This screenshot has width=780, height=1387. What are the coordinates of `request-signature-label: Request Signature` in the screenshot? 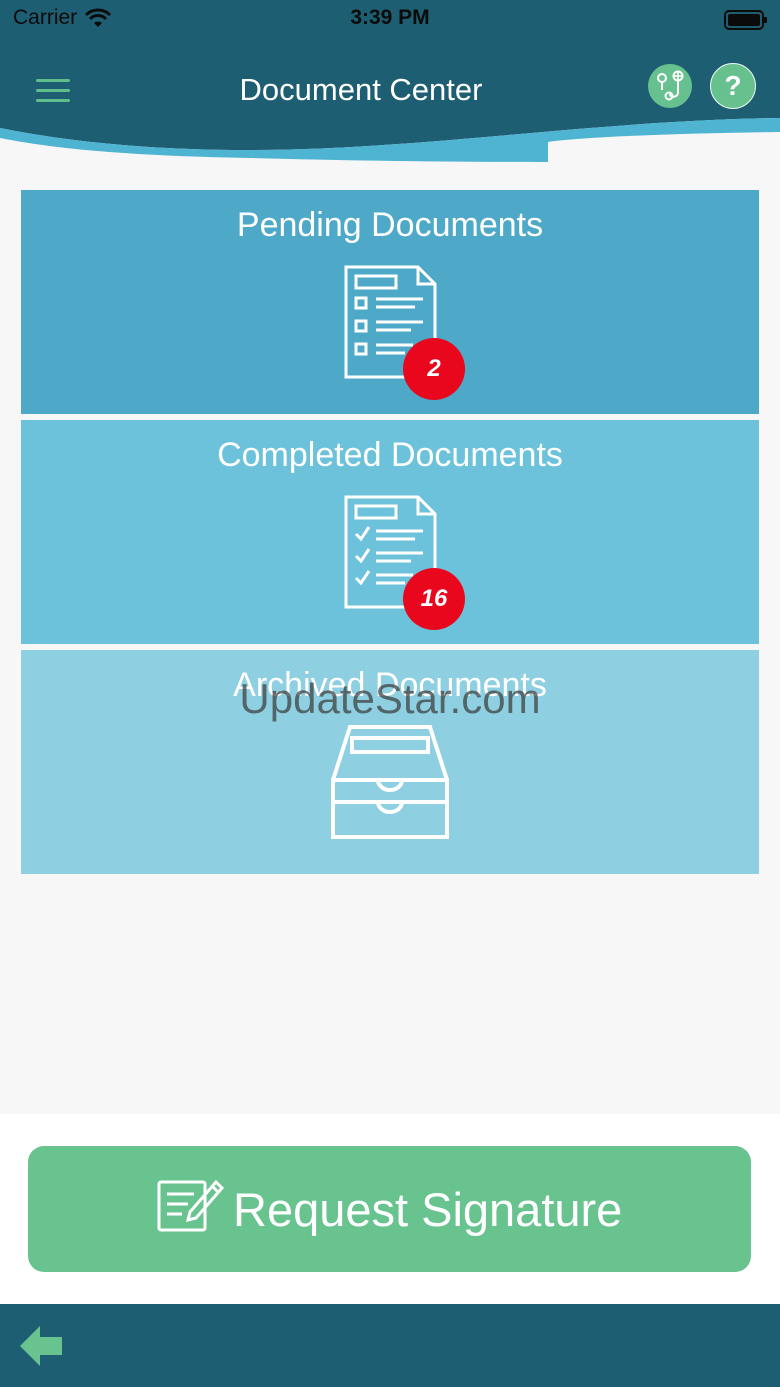 It's located at (428, 1209).